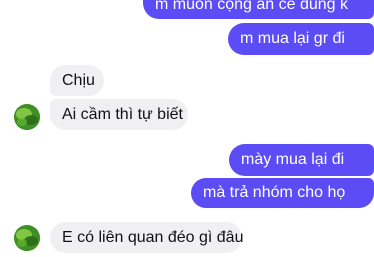 Image resolution: width=374 pixels, height=257 pixels. What do you see at coordinates (293, 159) in the screenshot?
I see `message-text: mày mua lại đi` at bounding box center [293, 159].